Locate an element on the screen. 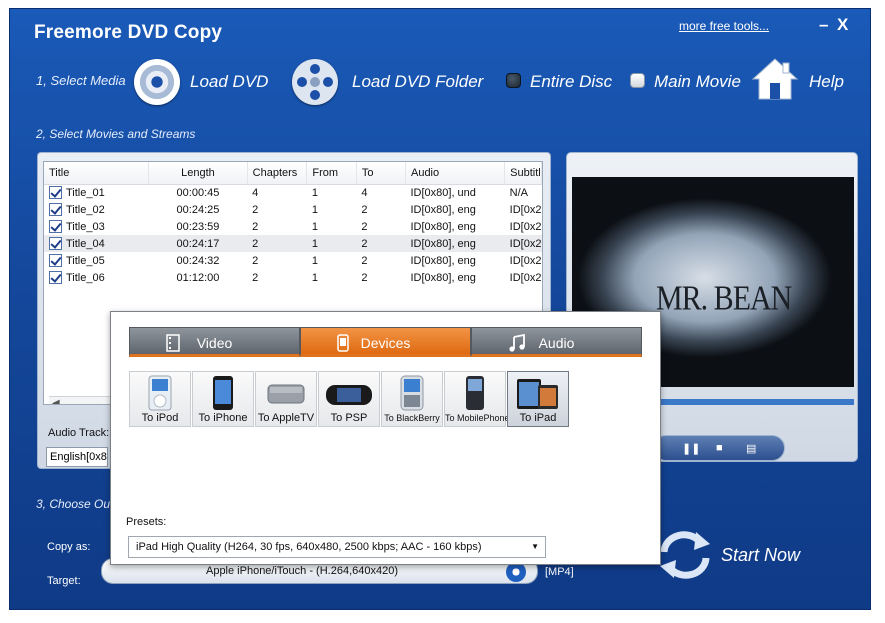  device-iphone: To iPhone is located at coordinates (223, 399).